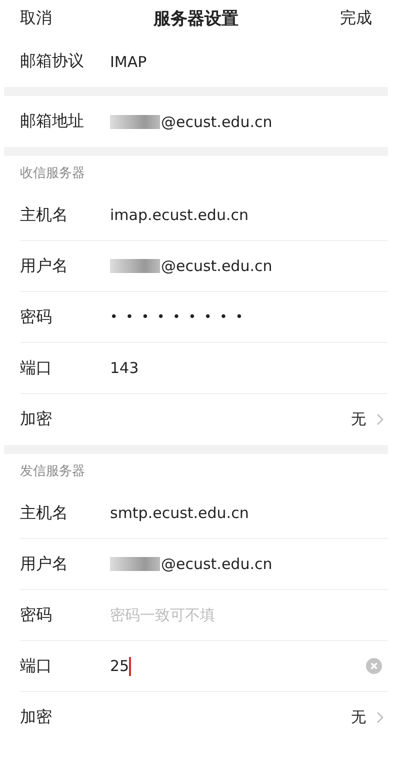  Describe the element at coordinates (52, 121) in the screenshot. I see `field-label: 邮箱地址` at that location.